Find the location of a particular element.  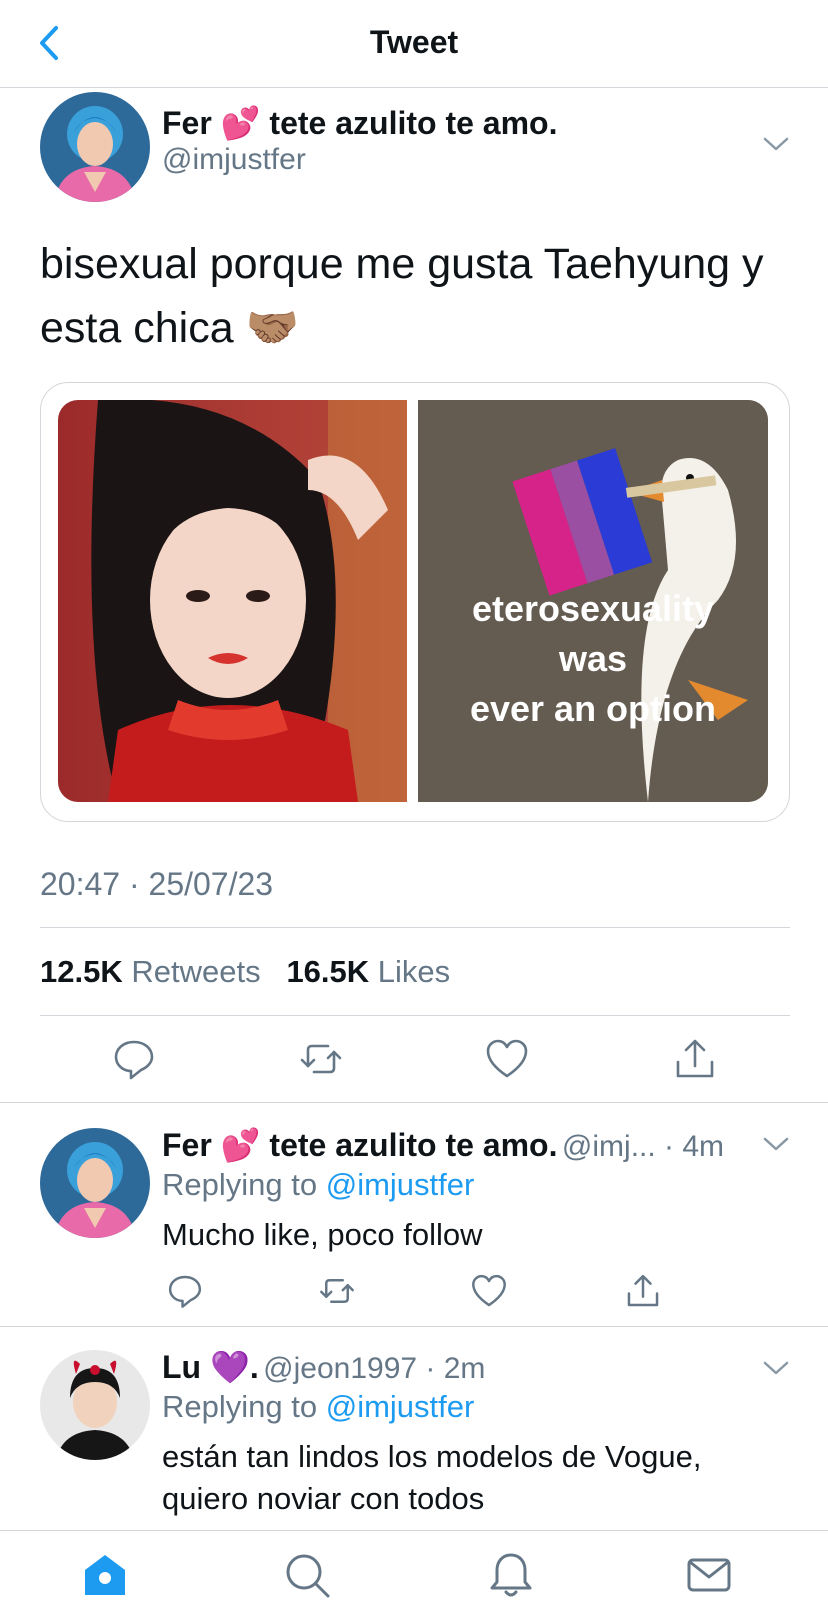

bell-icon is located at coordinates (511, 1575).